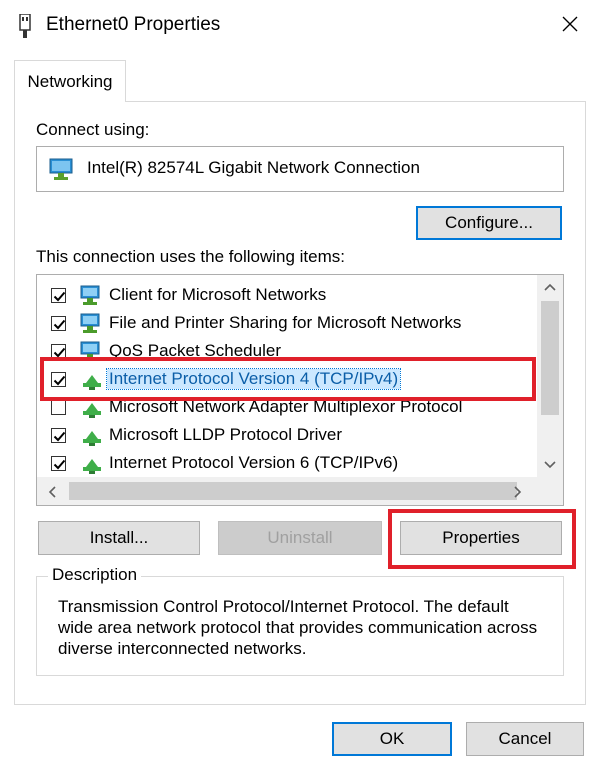 This screenshot has width=600, height=774. What do you see at coordinates (133, 24) in the screenshot?
I see `window-title: Ethernet0 Properties` at bounding box center [133, 24].